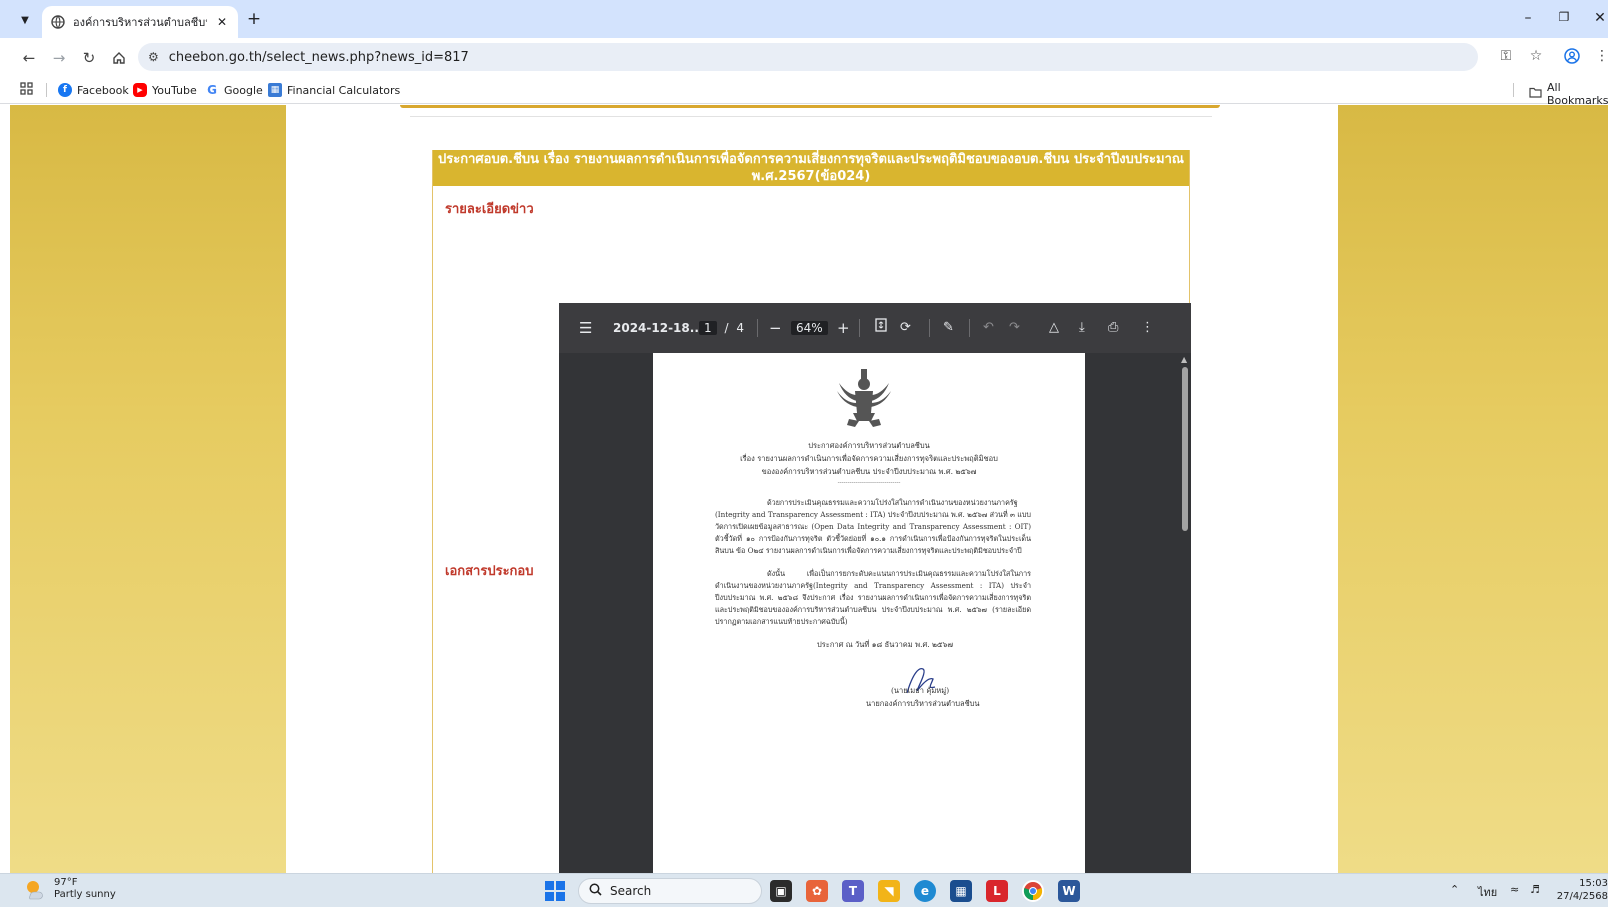  I want to click on all-bookmarks-label: All Bookmarks, so click(1577, 94).